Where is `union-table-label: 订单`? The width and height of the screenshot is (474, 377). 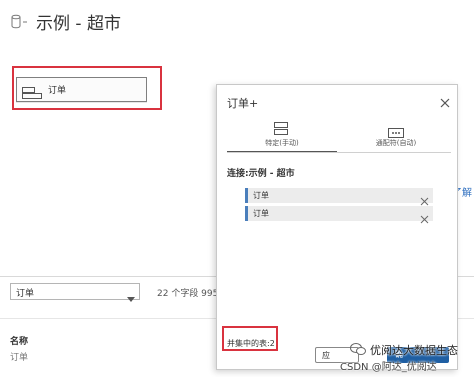
union-table-label: 订单 is located at coordinates (57, 91).